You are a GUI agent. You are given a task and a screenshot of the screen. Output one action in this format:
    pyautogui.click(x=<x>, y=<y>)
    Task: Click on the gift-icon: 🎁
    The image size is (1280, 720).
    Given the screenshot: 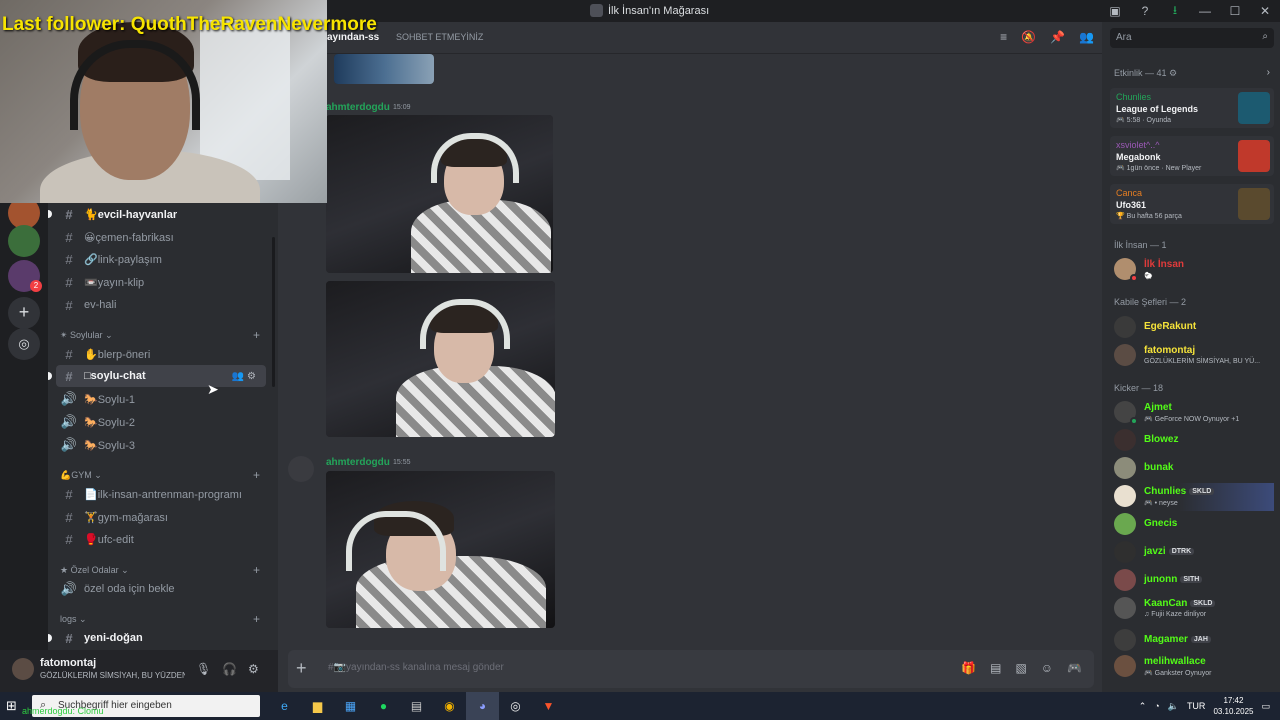 What is the action you would take?
    pyautogui.click(x=968, y=668)
    